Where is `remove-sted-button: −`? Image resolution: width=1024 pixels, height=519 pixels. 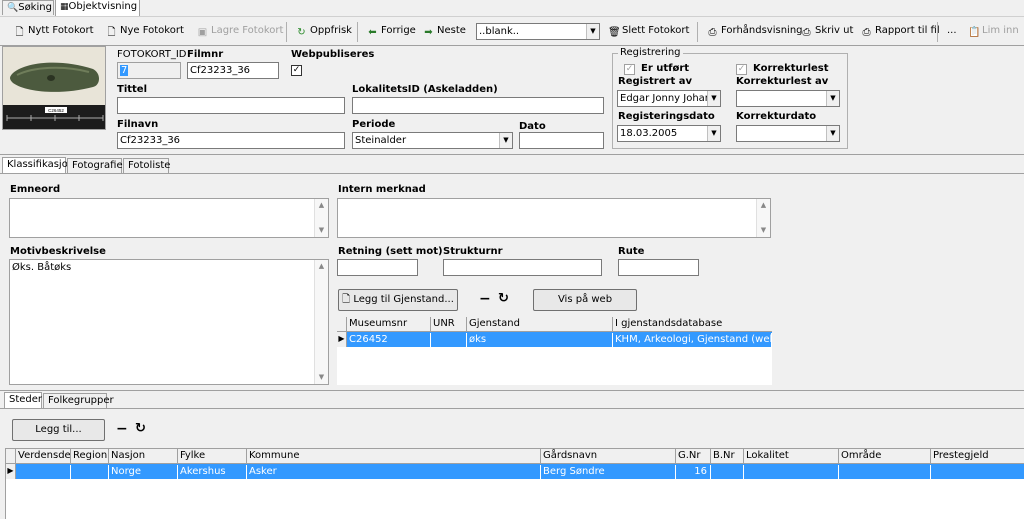
remove-sted-button: − is located at coordinates (122, 429).